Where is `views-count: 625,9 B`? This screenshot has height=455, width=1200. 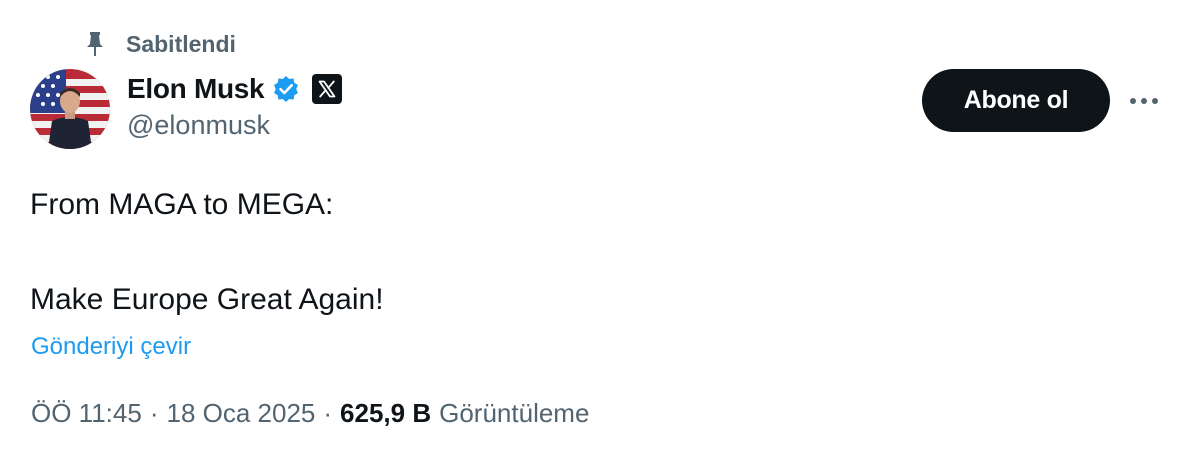
views-count: 625,9 B is located at coordinates (385, 413).